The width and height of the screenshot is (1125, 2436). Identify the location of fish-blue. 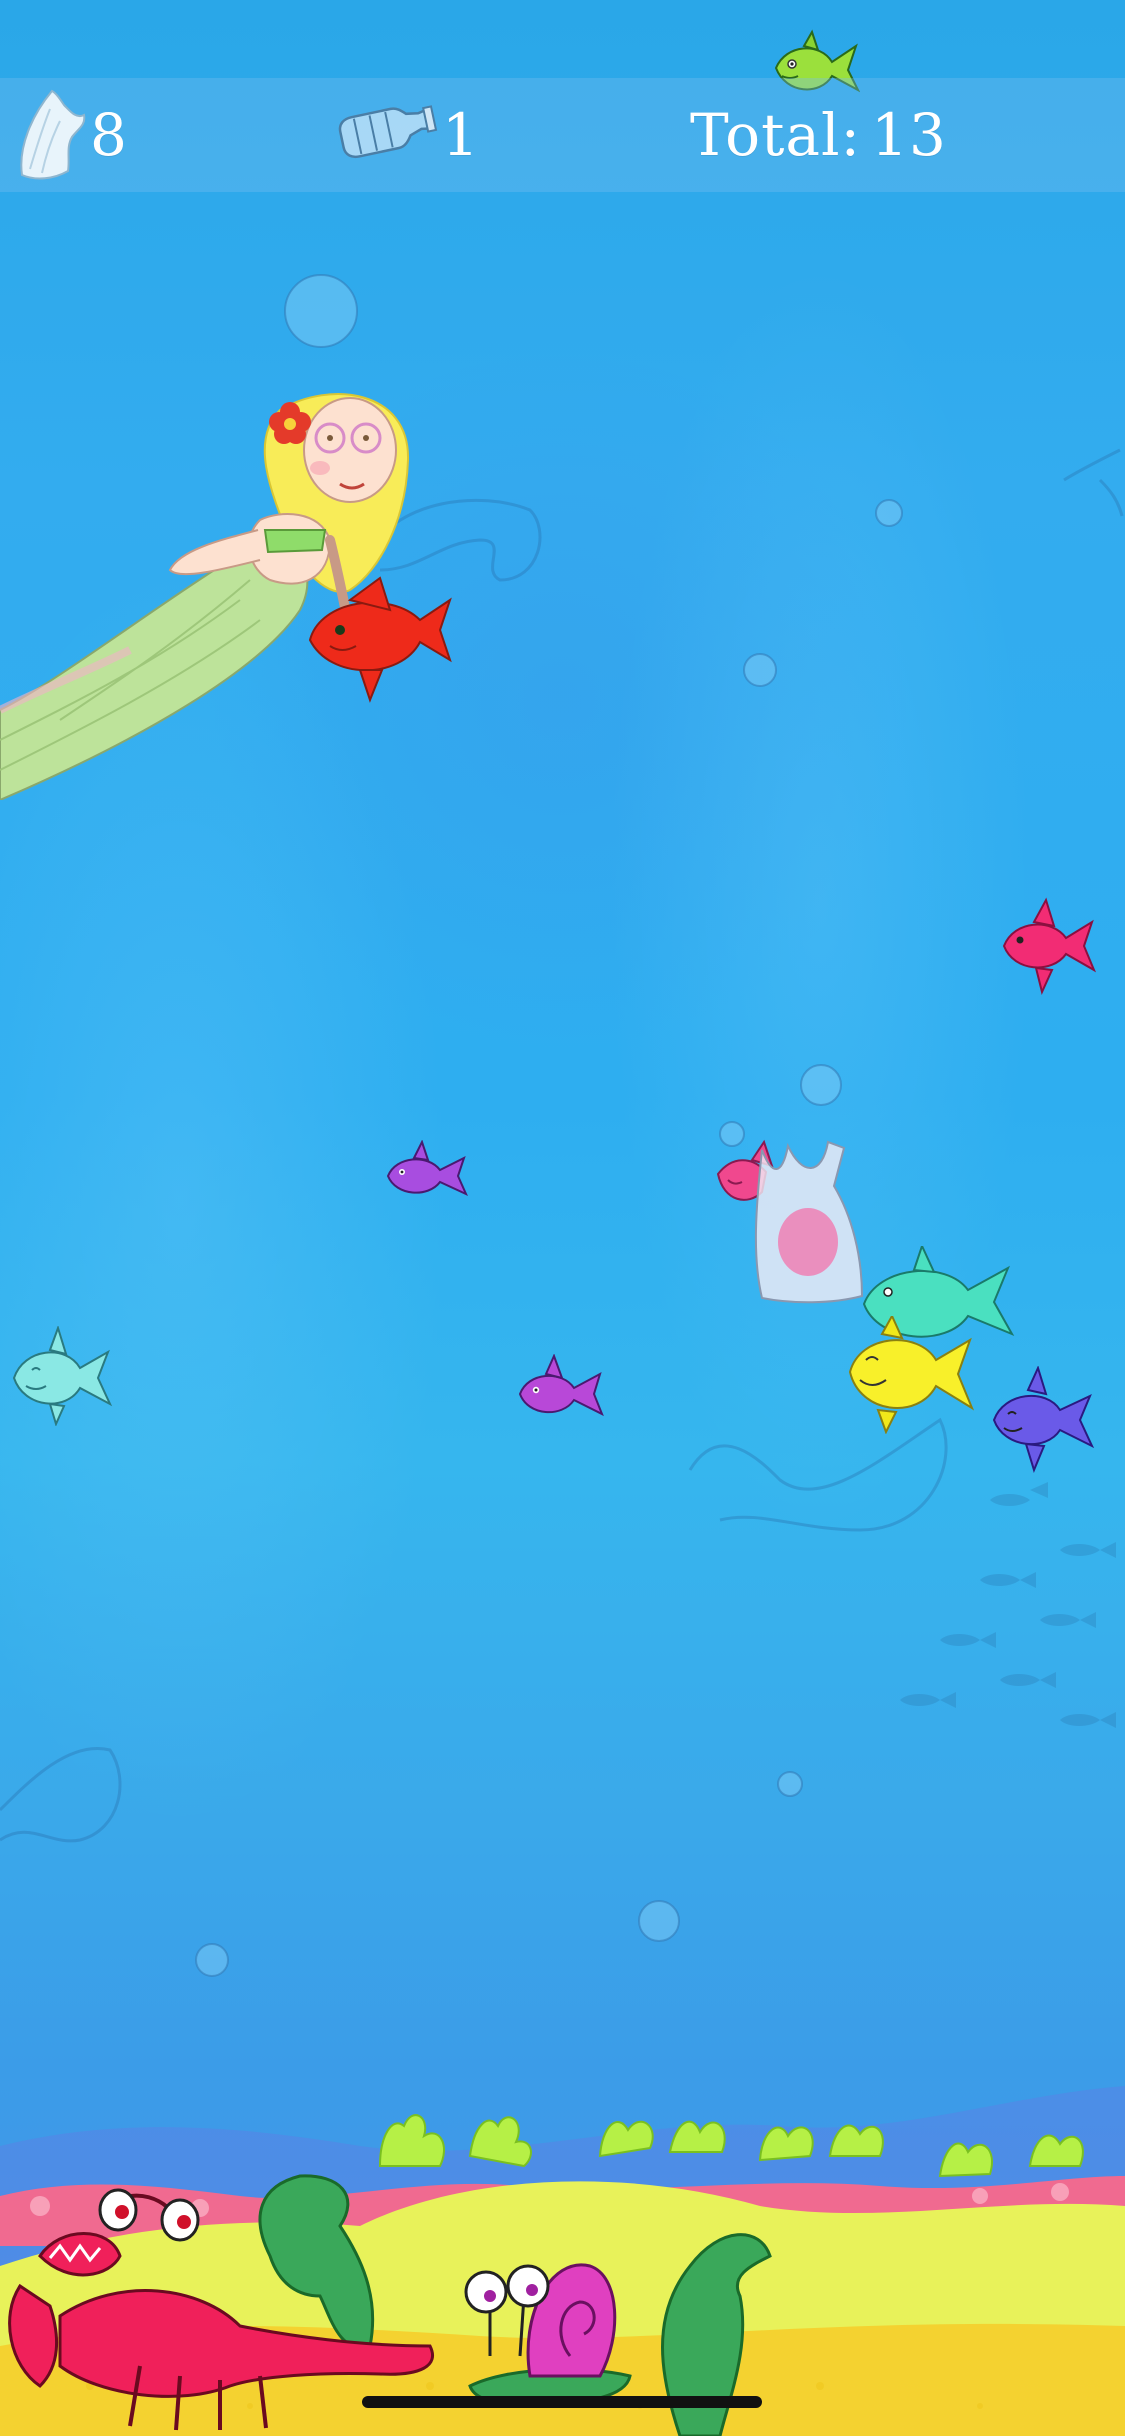
(1043, 1420).